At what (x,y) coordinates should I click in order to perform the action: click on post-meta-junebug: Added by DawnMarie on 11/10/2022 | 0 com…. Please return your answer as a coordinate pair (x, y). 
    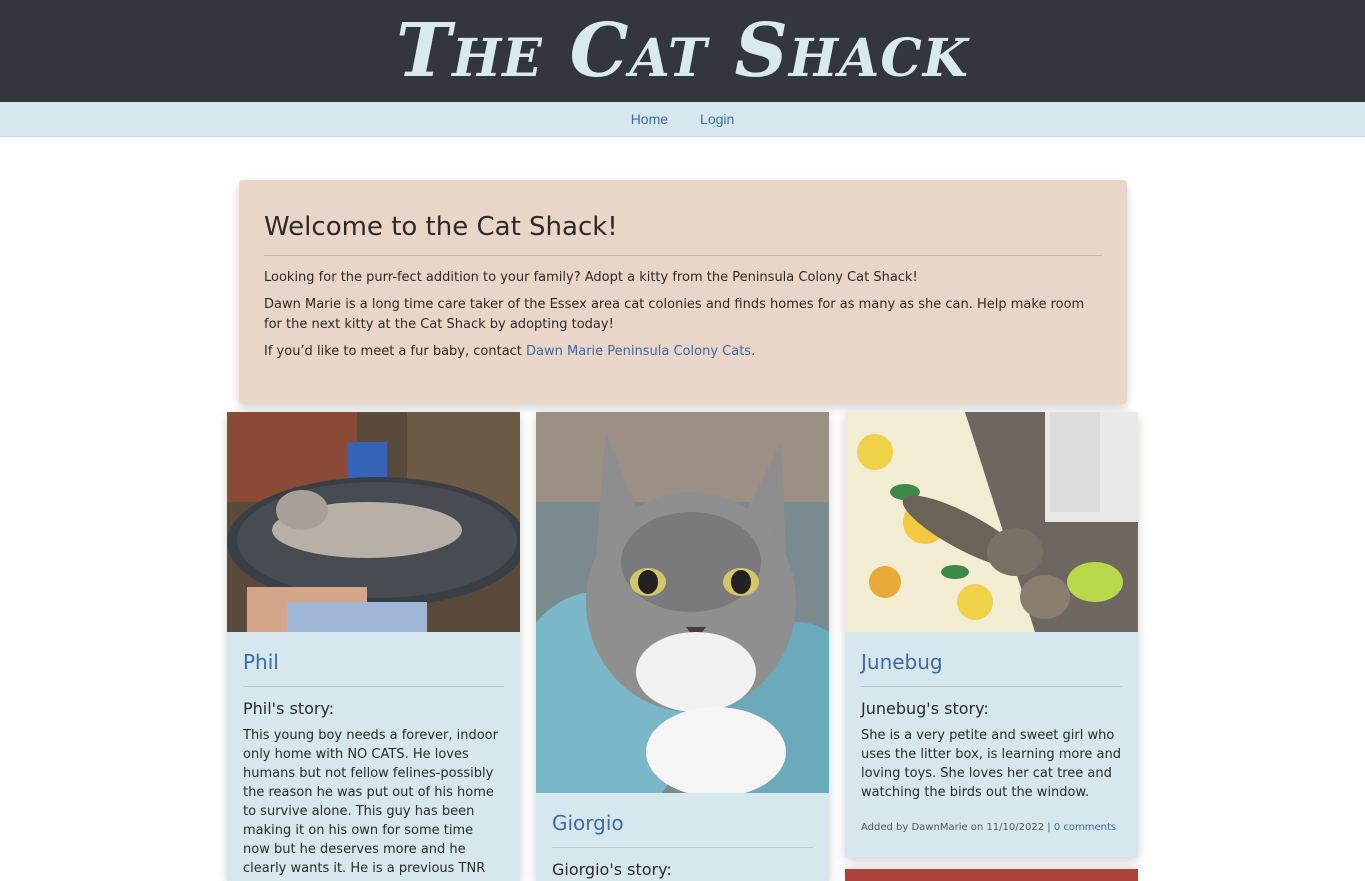
    Looking at the image, I should click on (991, 827).